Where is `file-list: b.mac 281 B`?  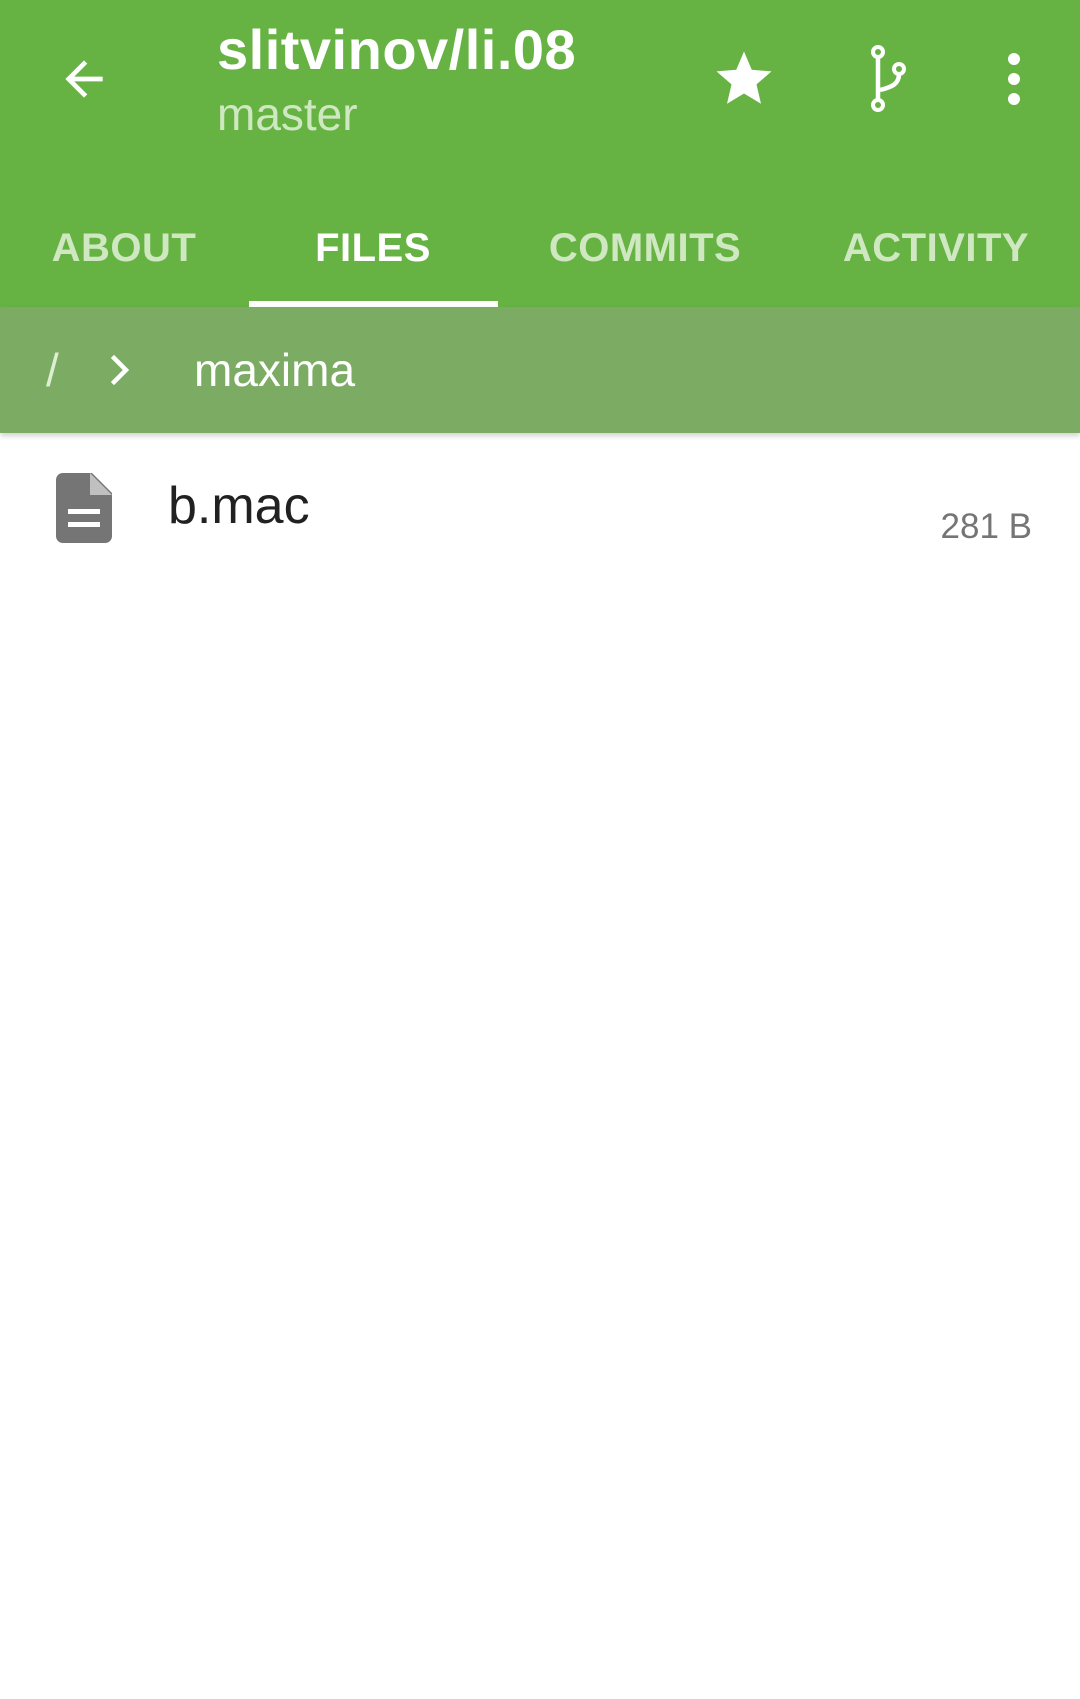
file-list: b.mac 281 B is located at coordinates (540, 503).